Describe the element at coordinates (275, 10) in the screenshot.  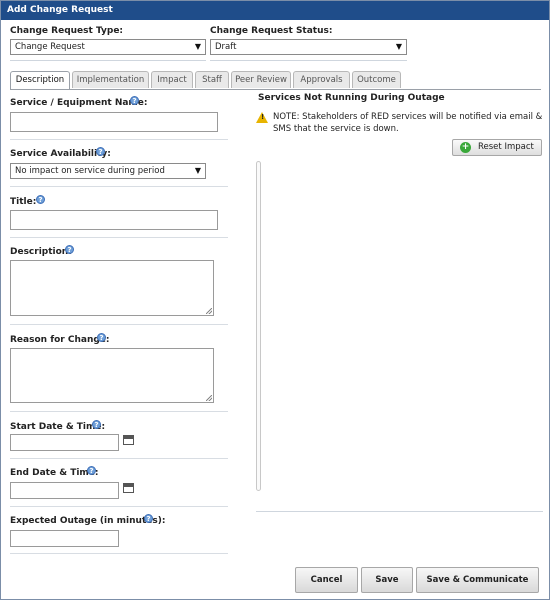
I see `dialog-title: Add Change Request` at that location.